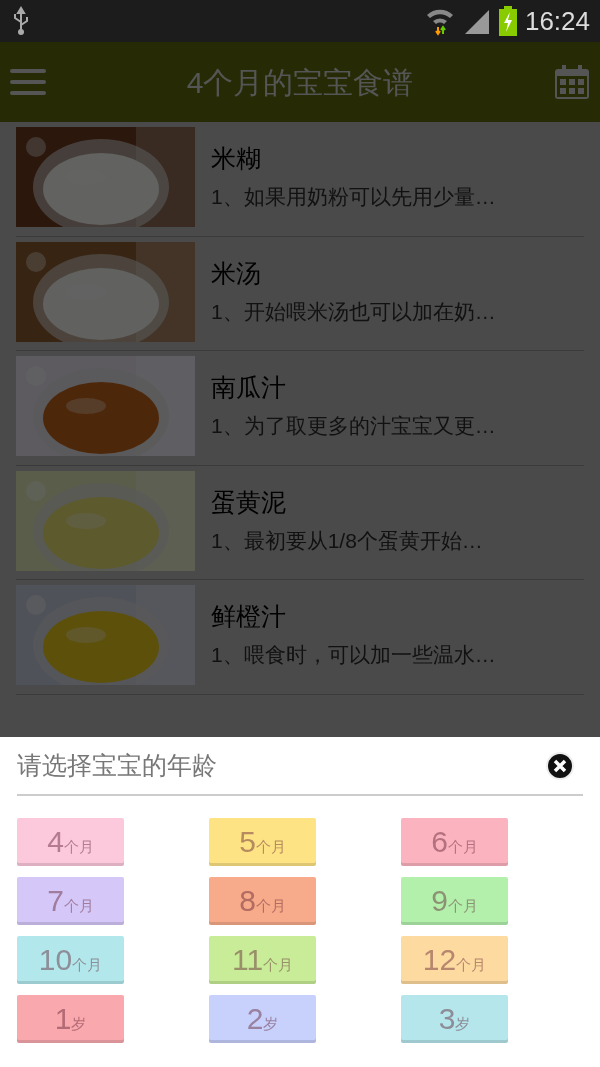 The image size is (600, 1067). Describe the element at coordinates (300, 82) in the screenshot. I see `page-title: 4个月的宝宝食谱` at that location.